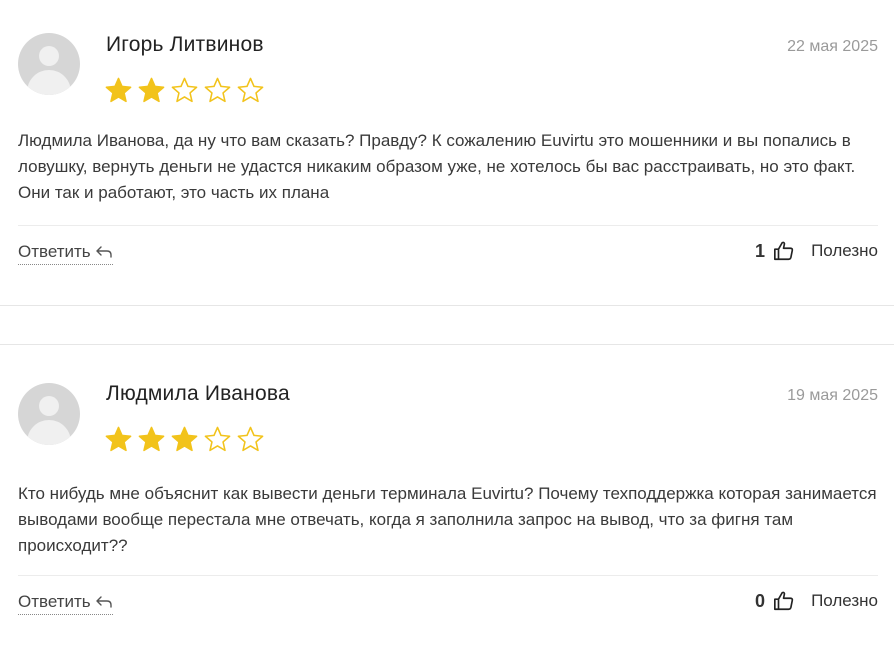 The image size is (894, 647). I want to click on review-date: 22 мая 2025, so click(832, 46).